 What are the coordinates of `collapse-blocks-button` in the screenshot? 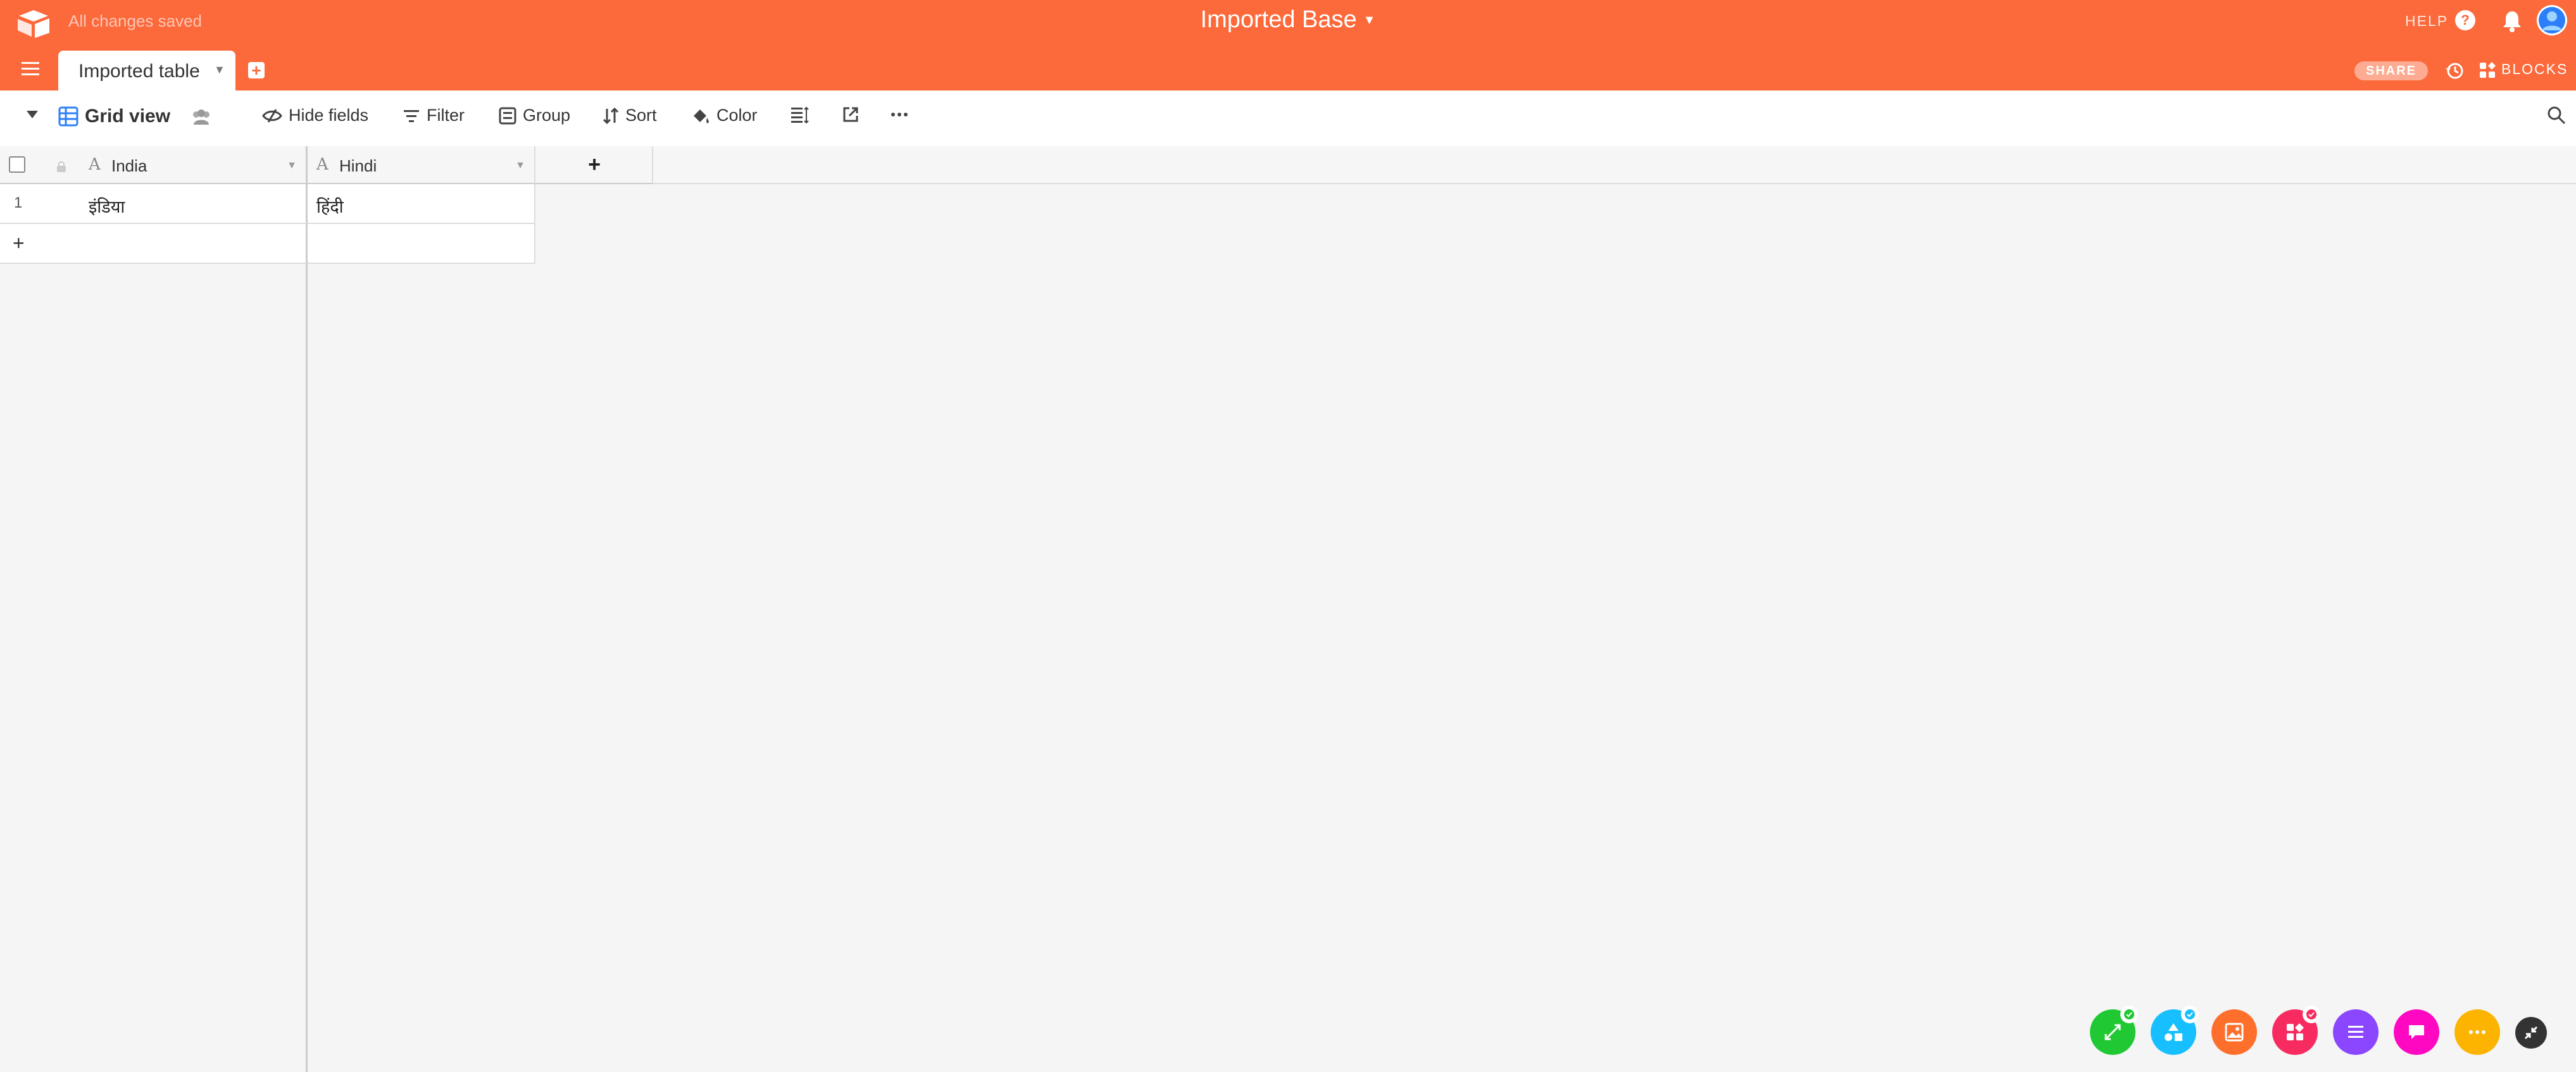 It's located at (2531, 1033).